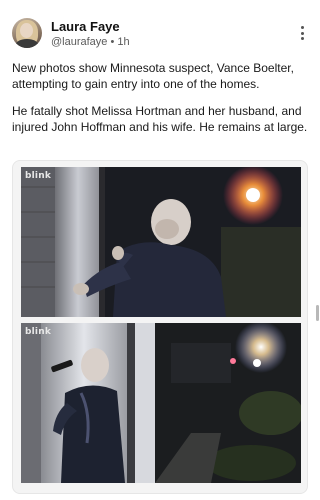  What do you see at coordinates (160, 35) in the screenshot?
I see `post-header: Laura Faye @laurafaye • 1h` at bounding box center [160, 35].